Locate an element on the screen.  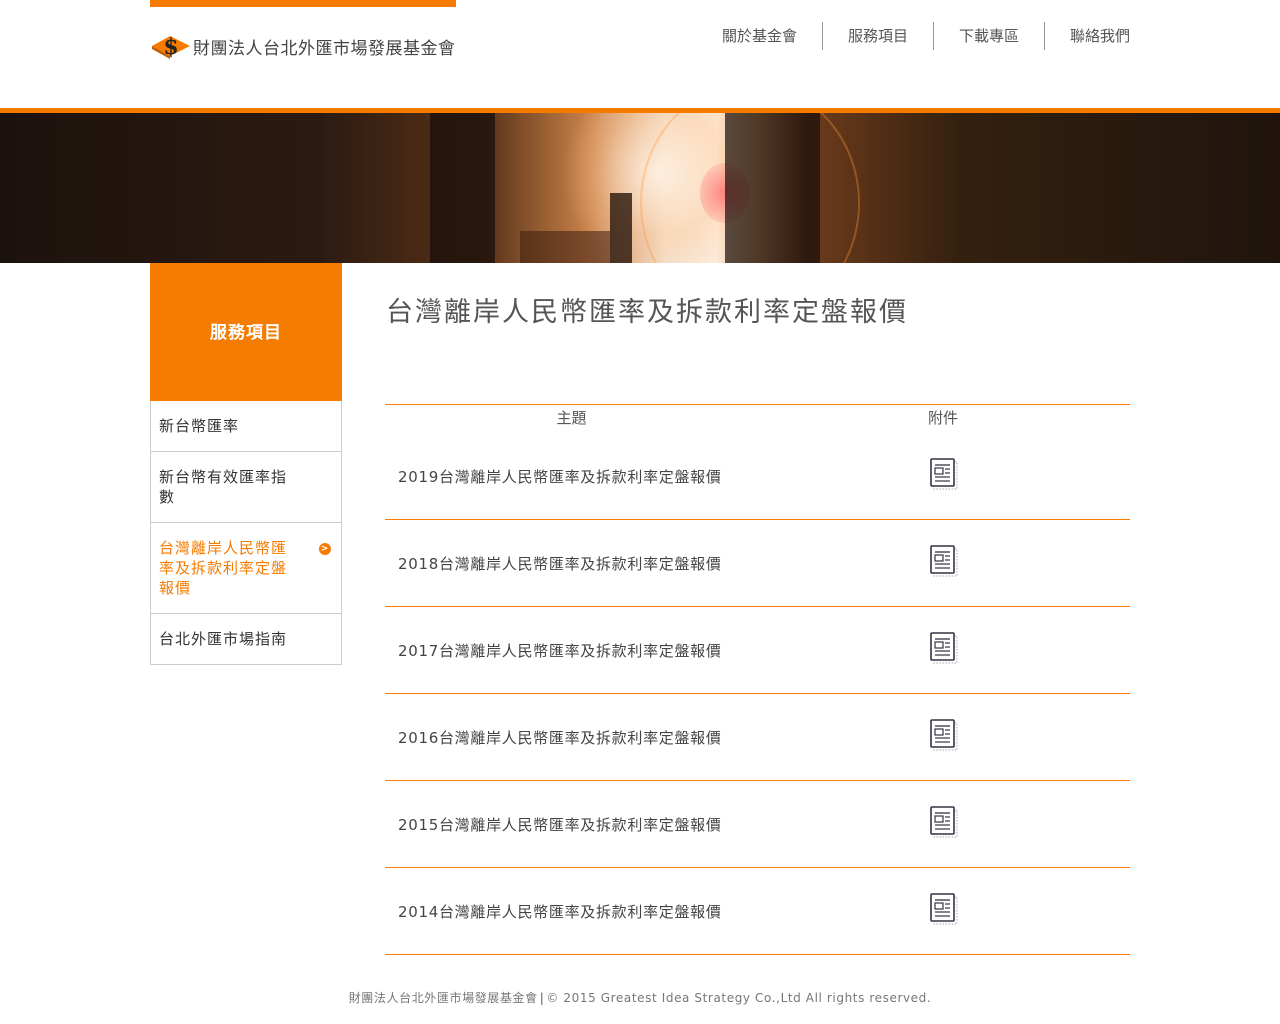
table-header: 主題 附件 is located at coordinates (757, 419).